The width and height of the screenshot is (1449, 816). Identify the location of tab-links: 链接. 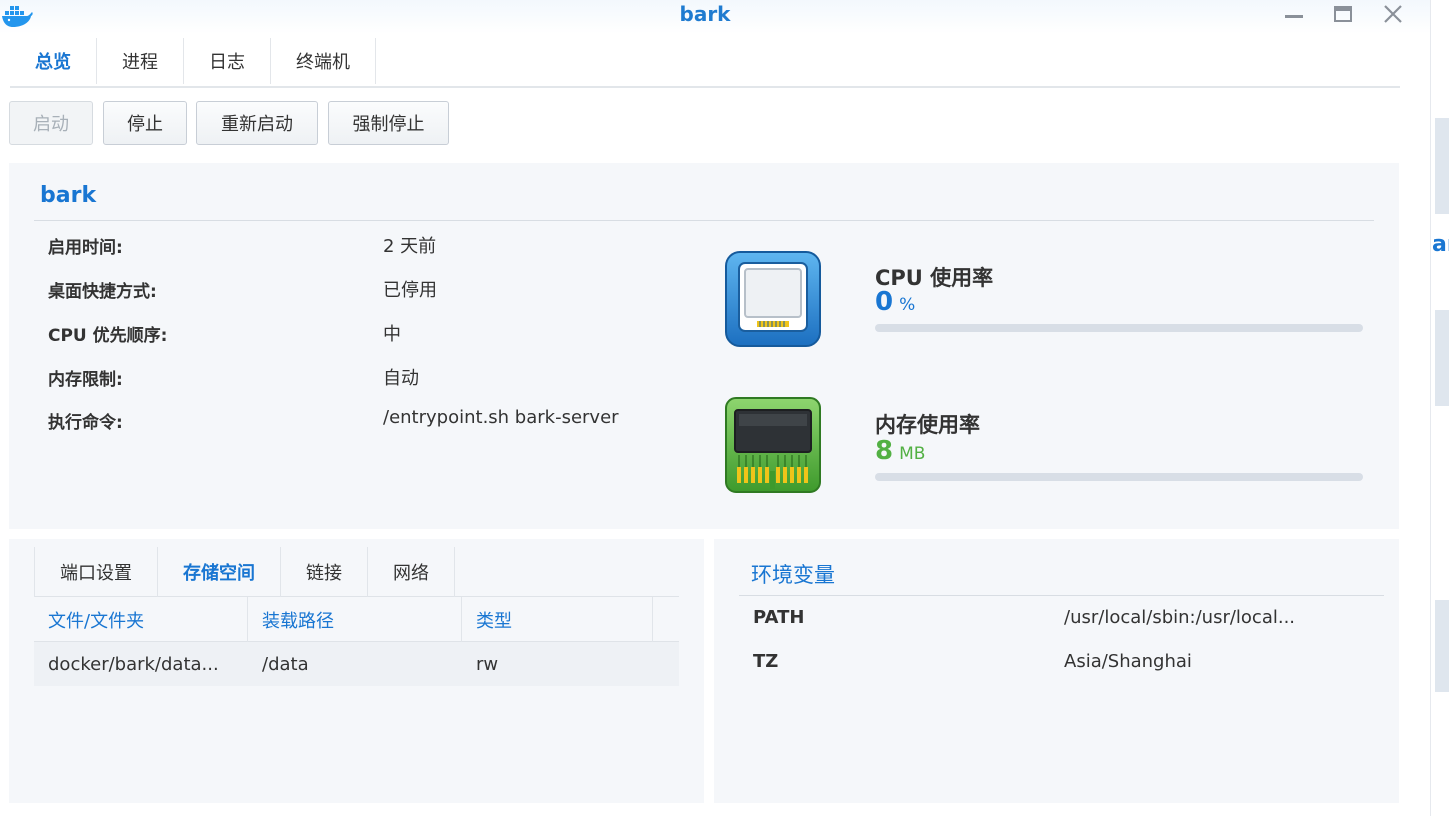
(323, 572).